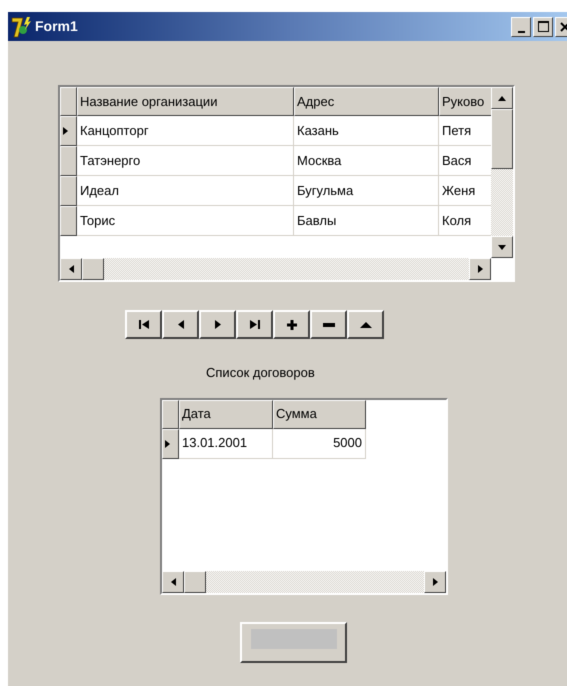  What do you see at coordinates (366, 161) in the screenshot?
I see `table-cell: Москва` at bounding box center [366, 161].